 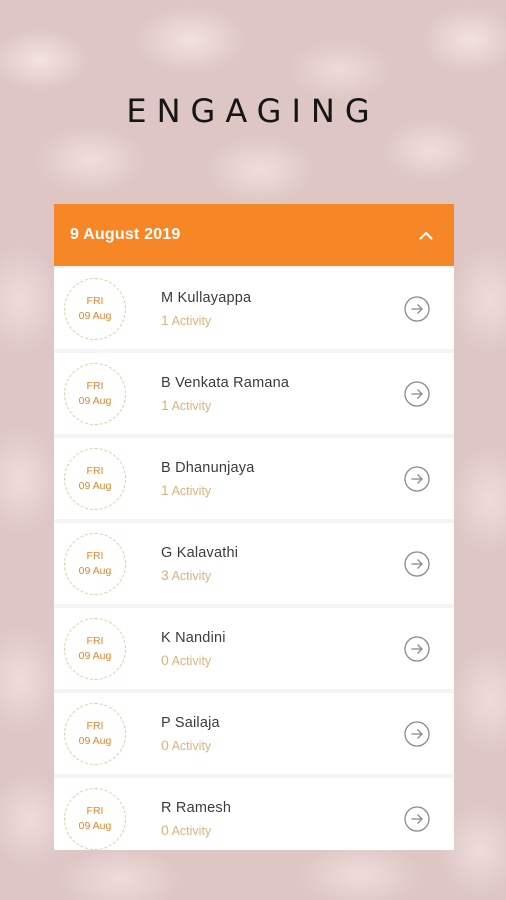 What do you see at coordinates (254, 563) in the screenshot?
I see `list-item: FRI 09 Aug G Kalavathi 3 Activity` at bounding box center [254, 563].